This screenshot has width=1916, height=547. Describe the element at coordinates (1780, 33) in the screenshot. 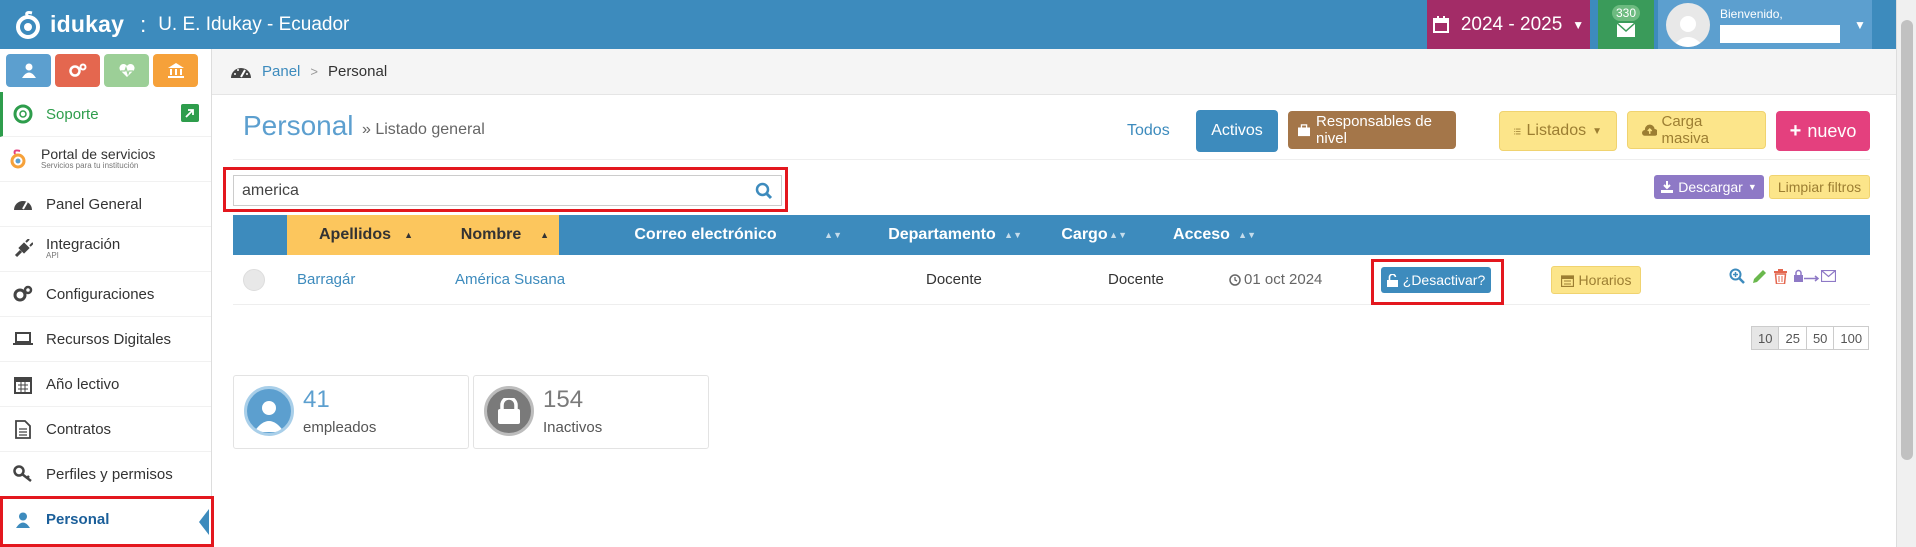

I see `user-name-redacted` at that location.